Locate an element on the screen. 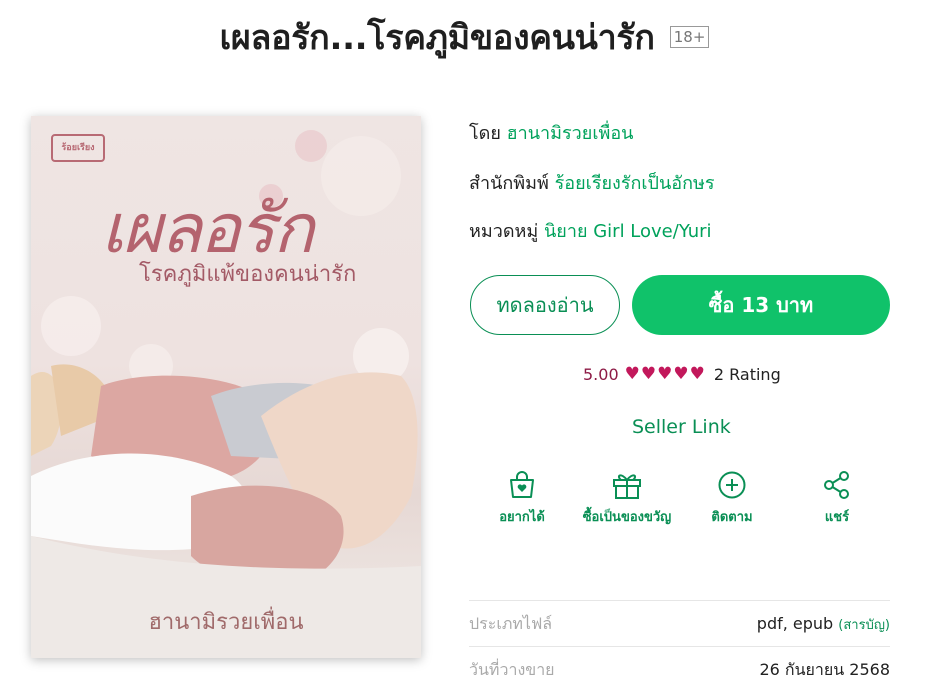  wishlist-button: อยากได้ is located at coordinates (522, 498).